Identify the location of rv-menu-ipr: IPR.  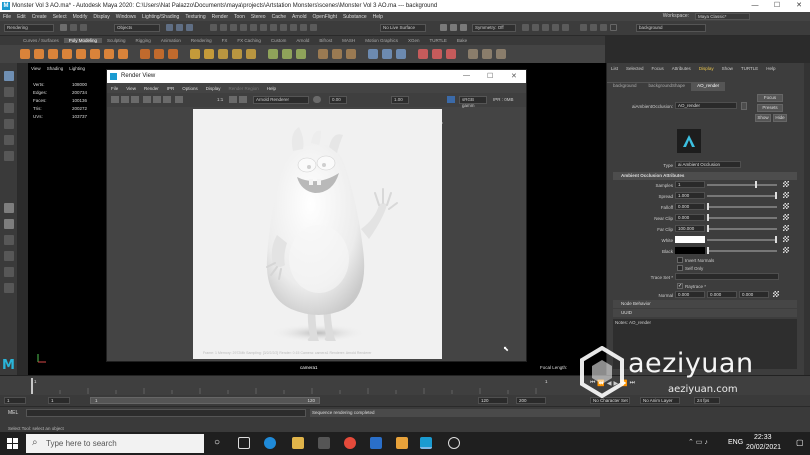
(171, 88).